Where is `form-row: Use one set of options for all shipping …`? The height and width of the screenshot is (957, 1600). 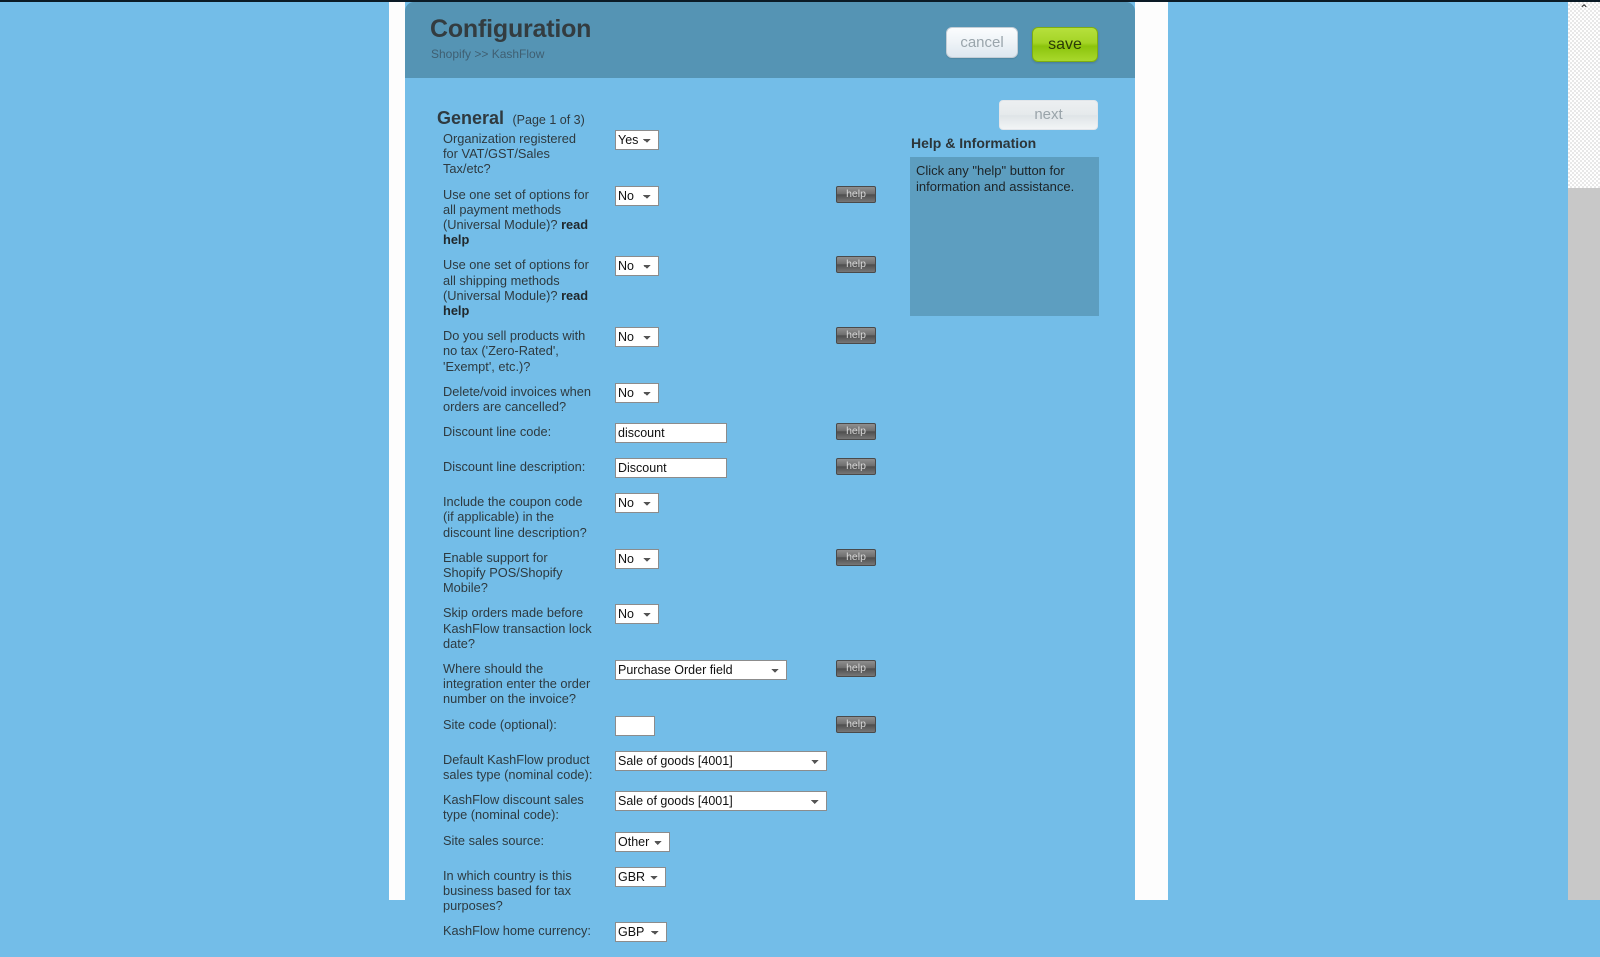 form-row: Use one set of options for all shipping … is located at coordinates (770, 287).